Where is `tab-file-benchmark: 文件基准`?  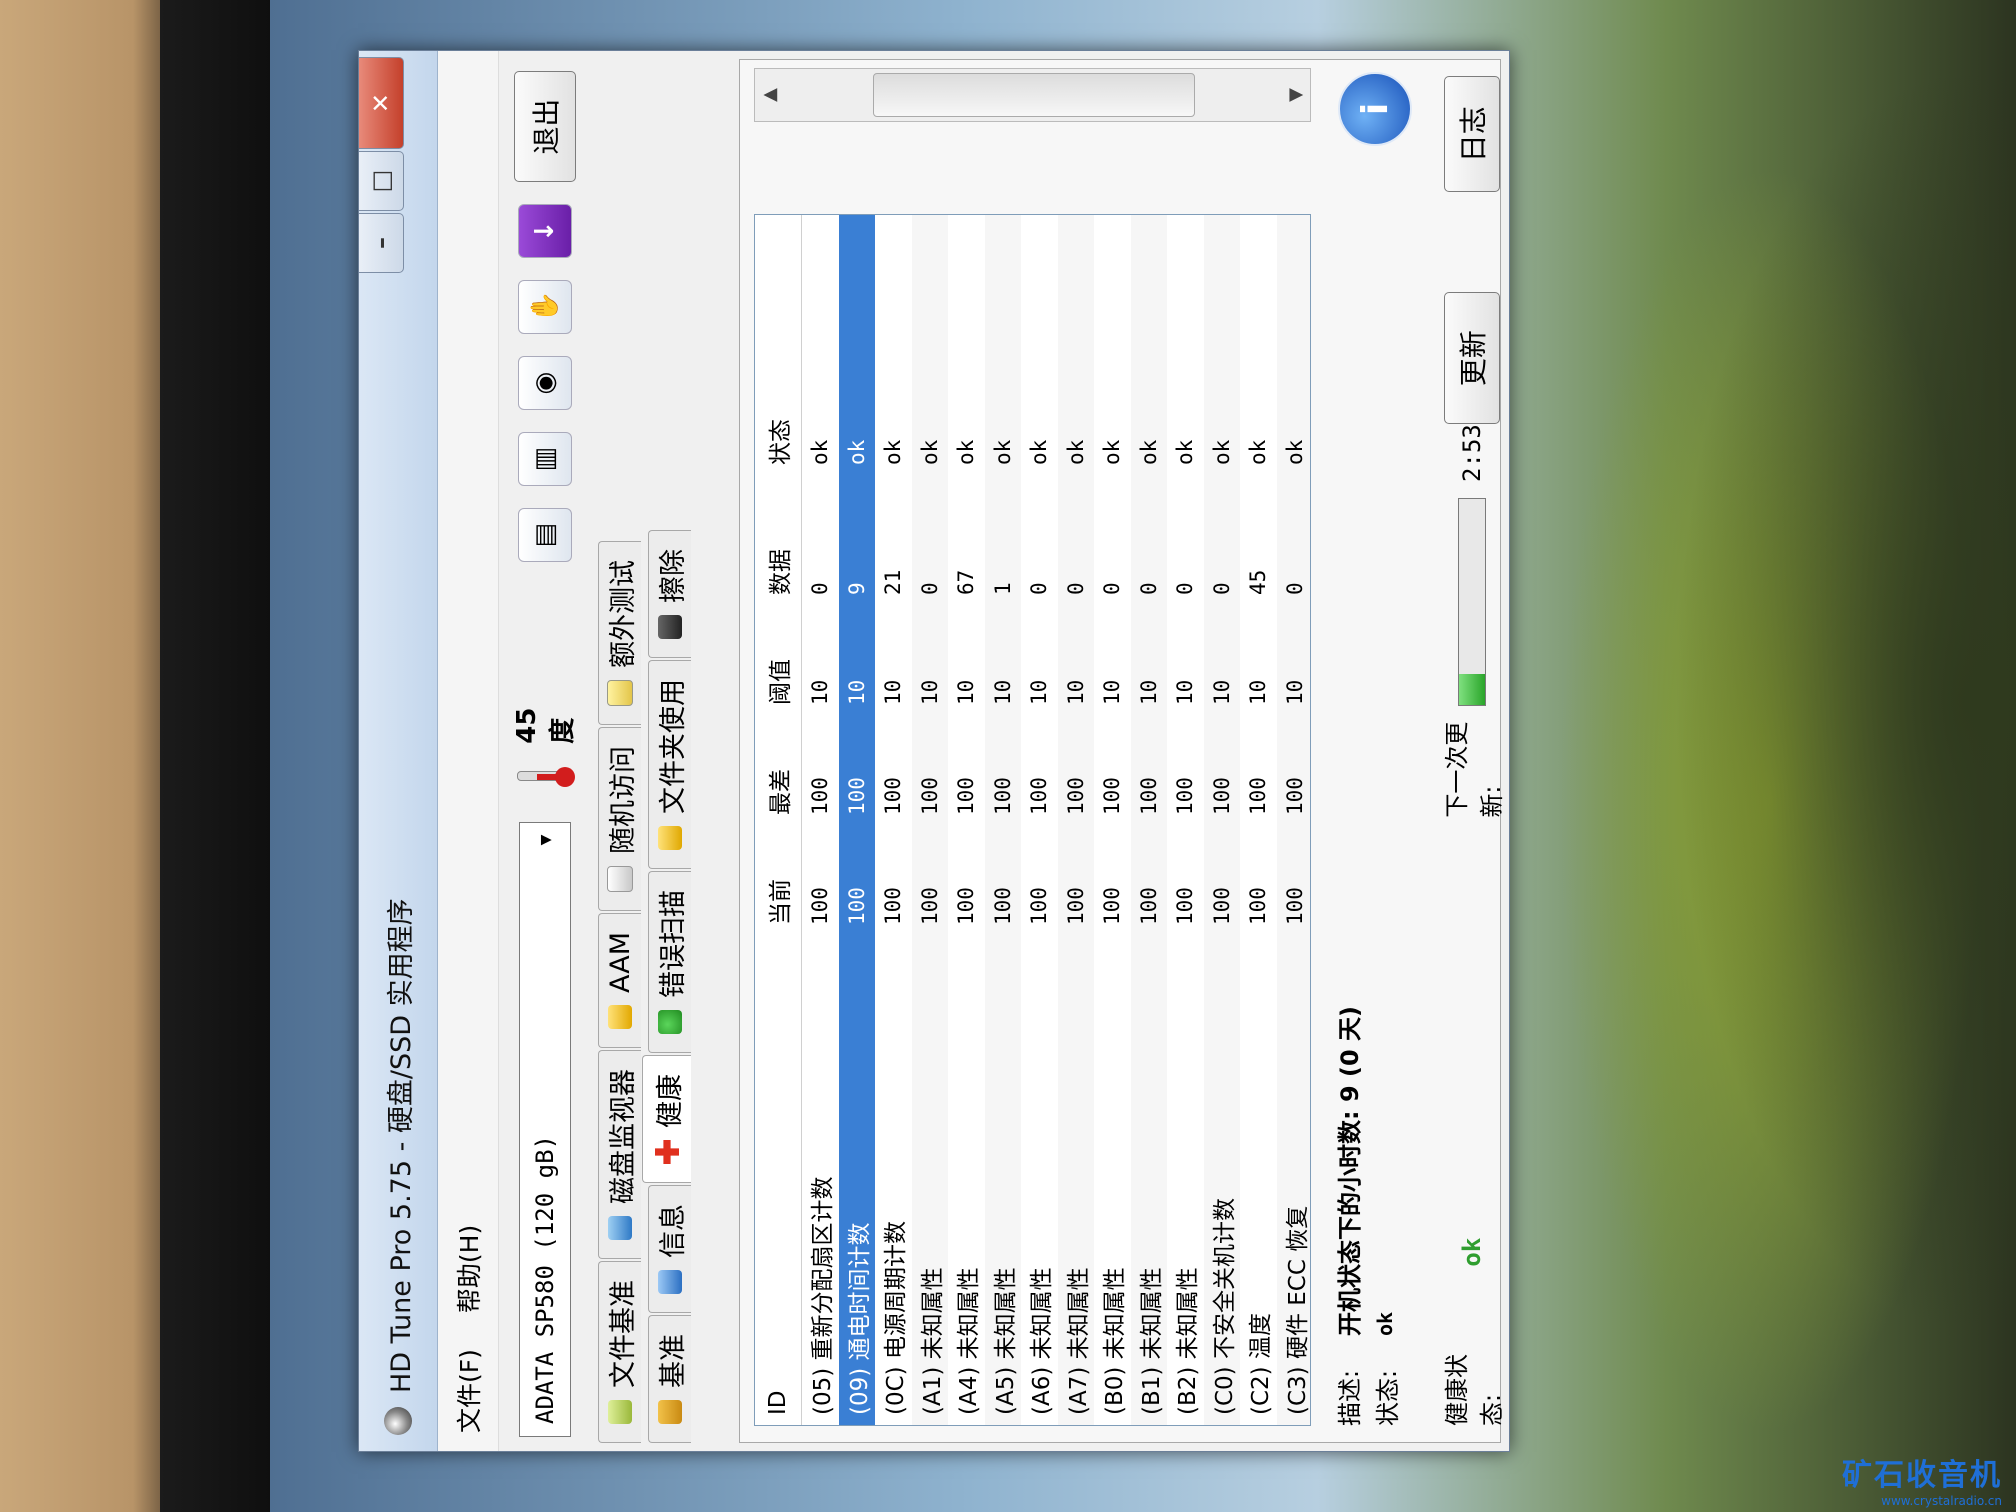 tab-file-benchmark: 文件基准 is located at coordinates (619, 1352).